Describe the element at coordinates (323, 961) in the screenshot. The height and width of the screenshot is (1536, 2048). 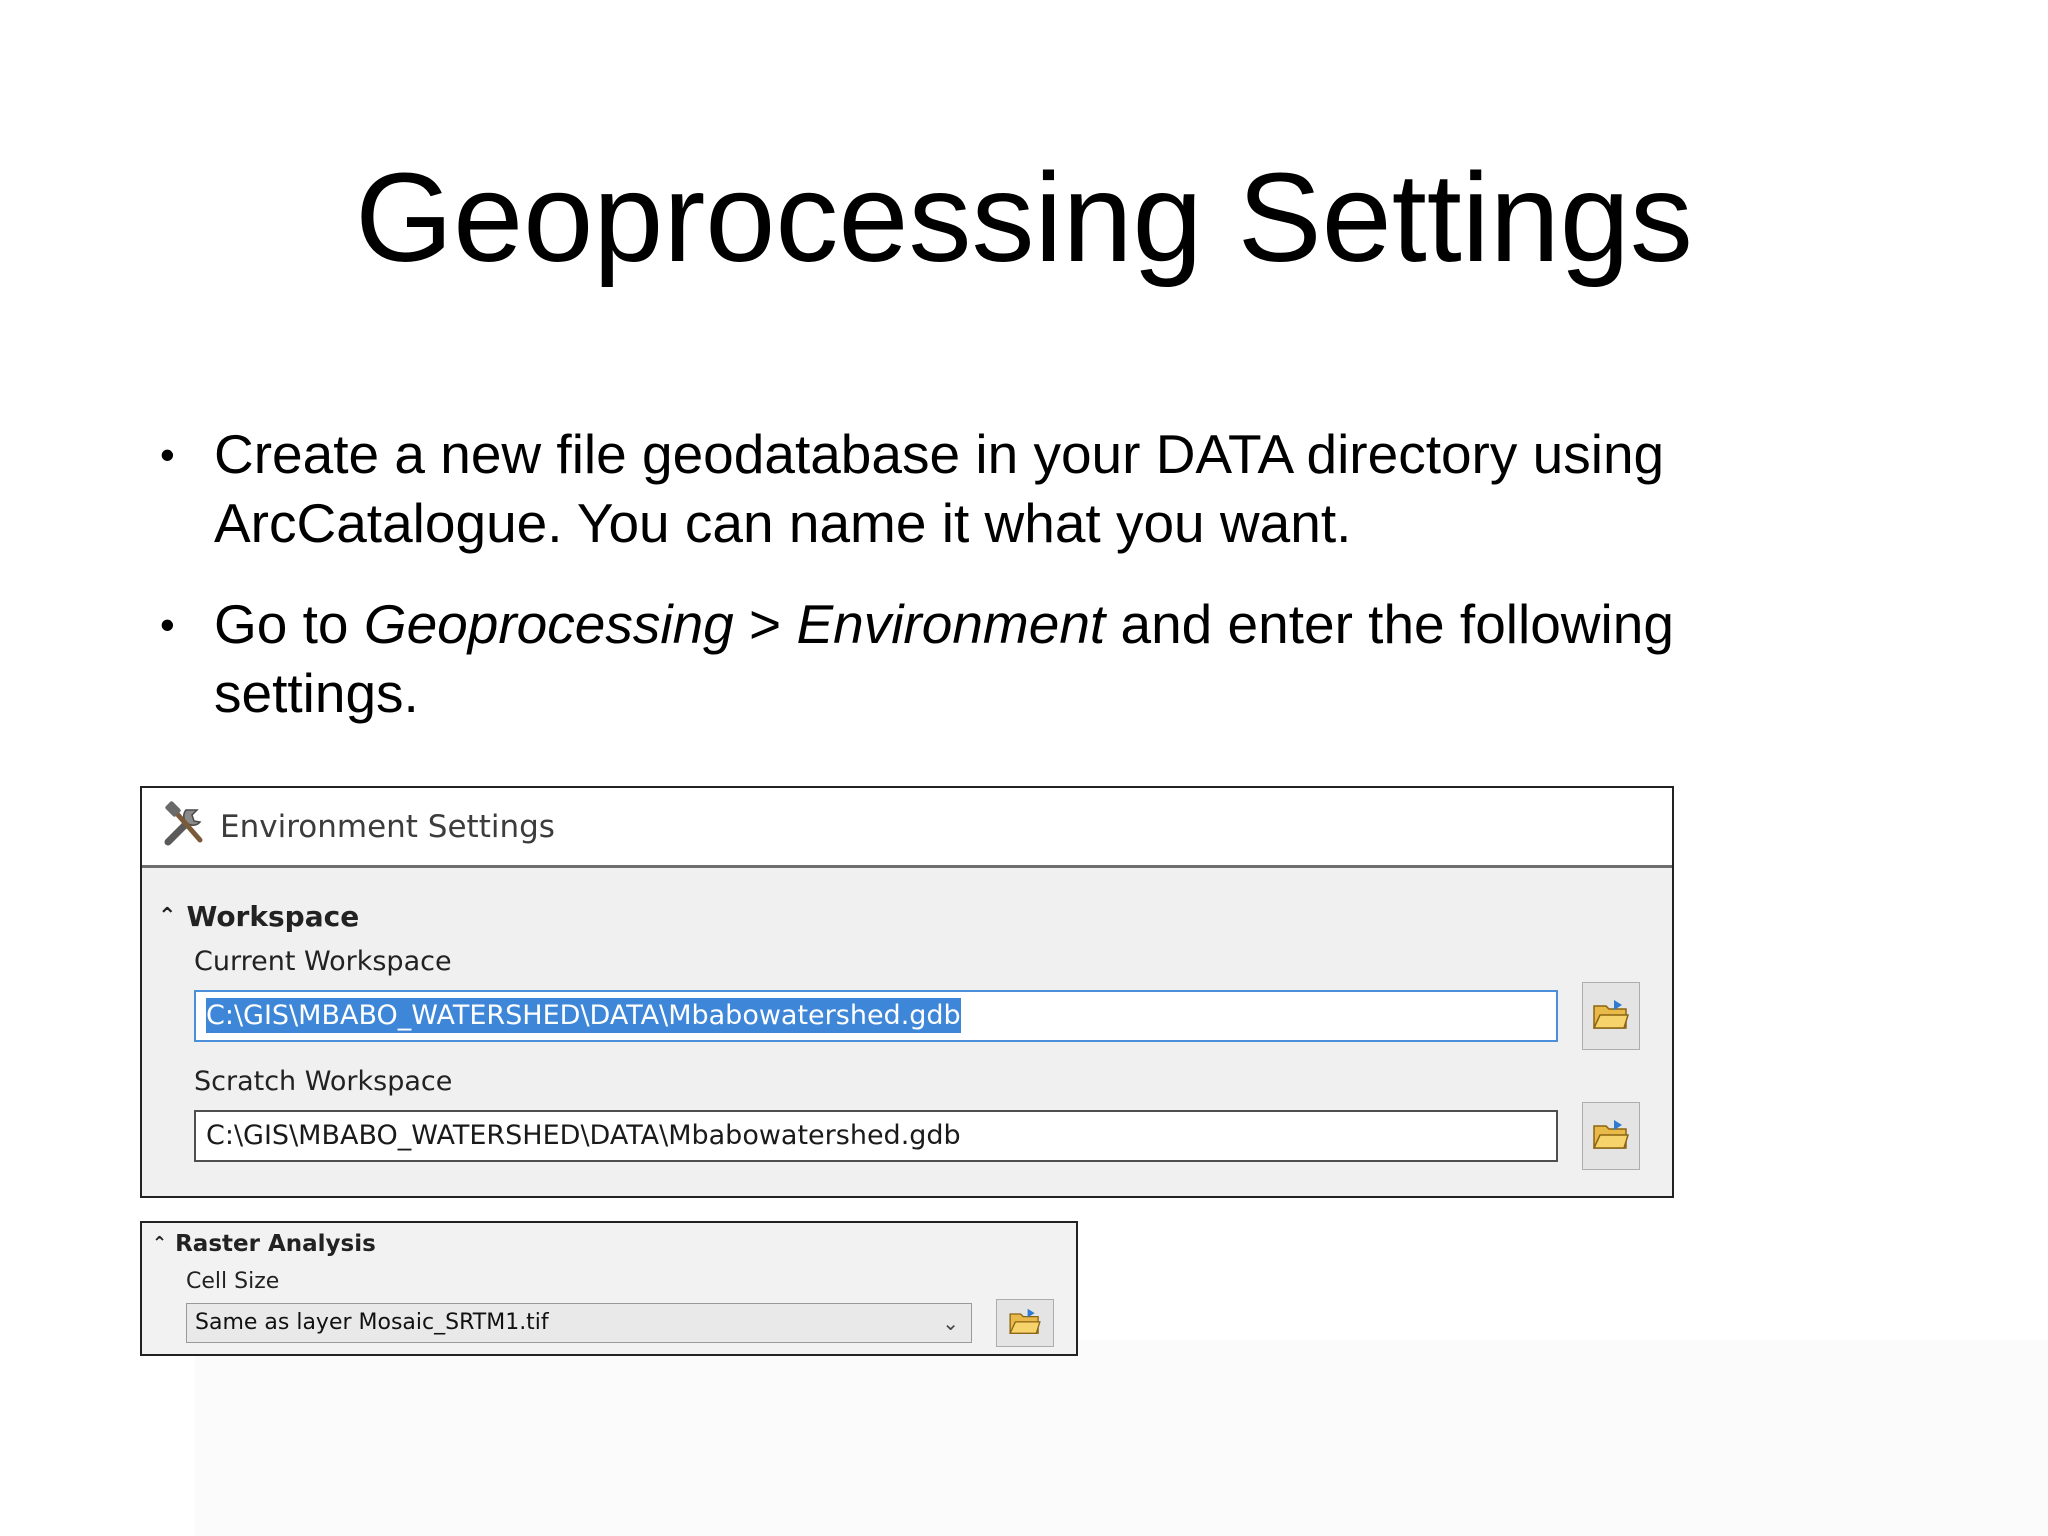
I see `current-workspace-label: Current Workspace` at that location.